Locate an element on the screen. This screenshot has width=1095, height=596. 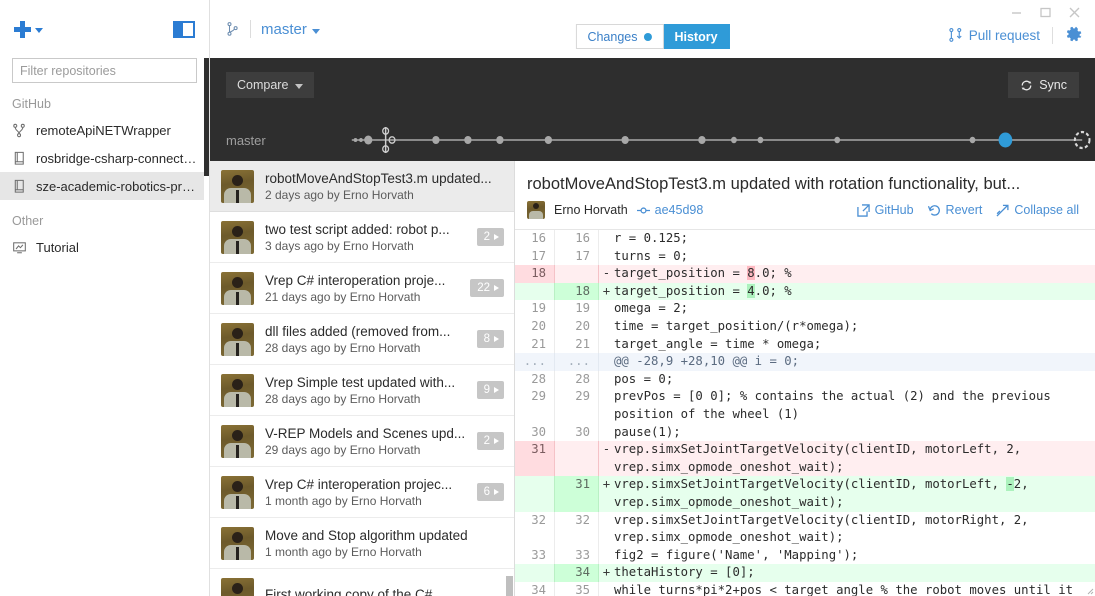
sidebar-scrollbar-thumb is located at coordinates (206, 117).